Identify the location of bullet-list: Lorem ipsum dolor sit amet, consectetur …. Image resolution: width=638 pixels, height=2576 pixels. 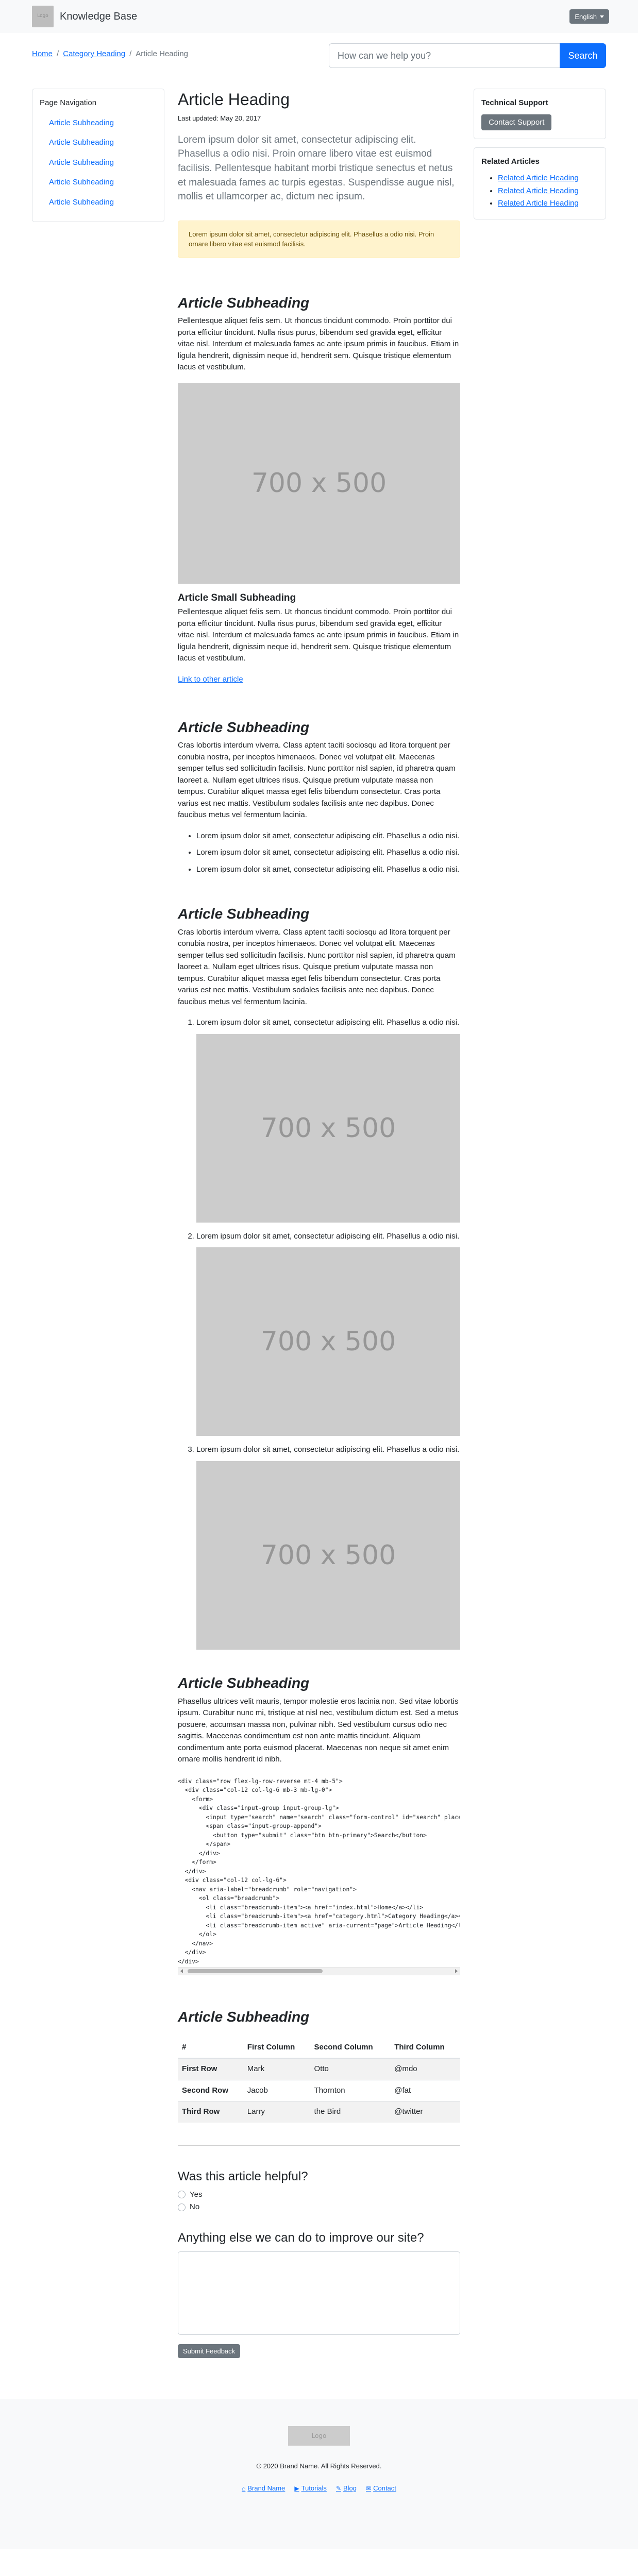
(319, 853).